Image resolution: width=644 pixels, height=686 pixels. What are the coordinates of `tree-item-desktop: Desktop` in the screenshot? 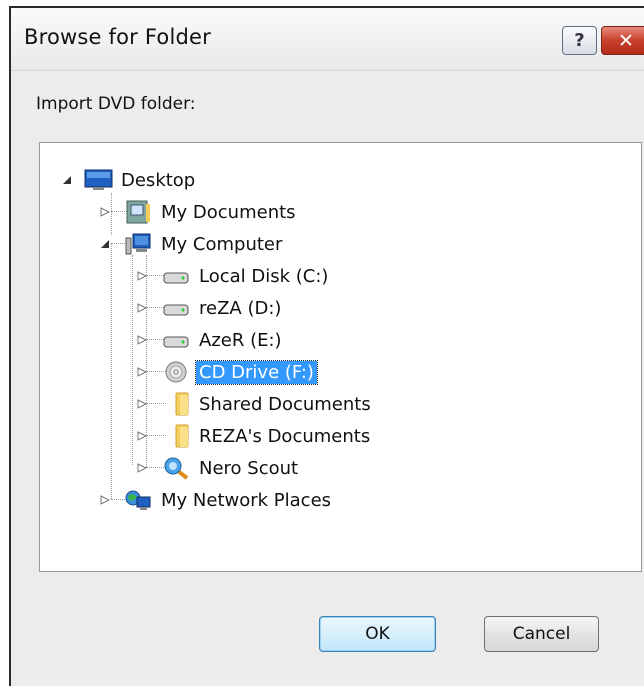 It's located at (141, 180).